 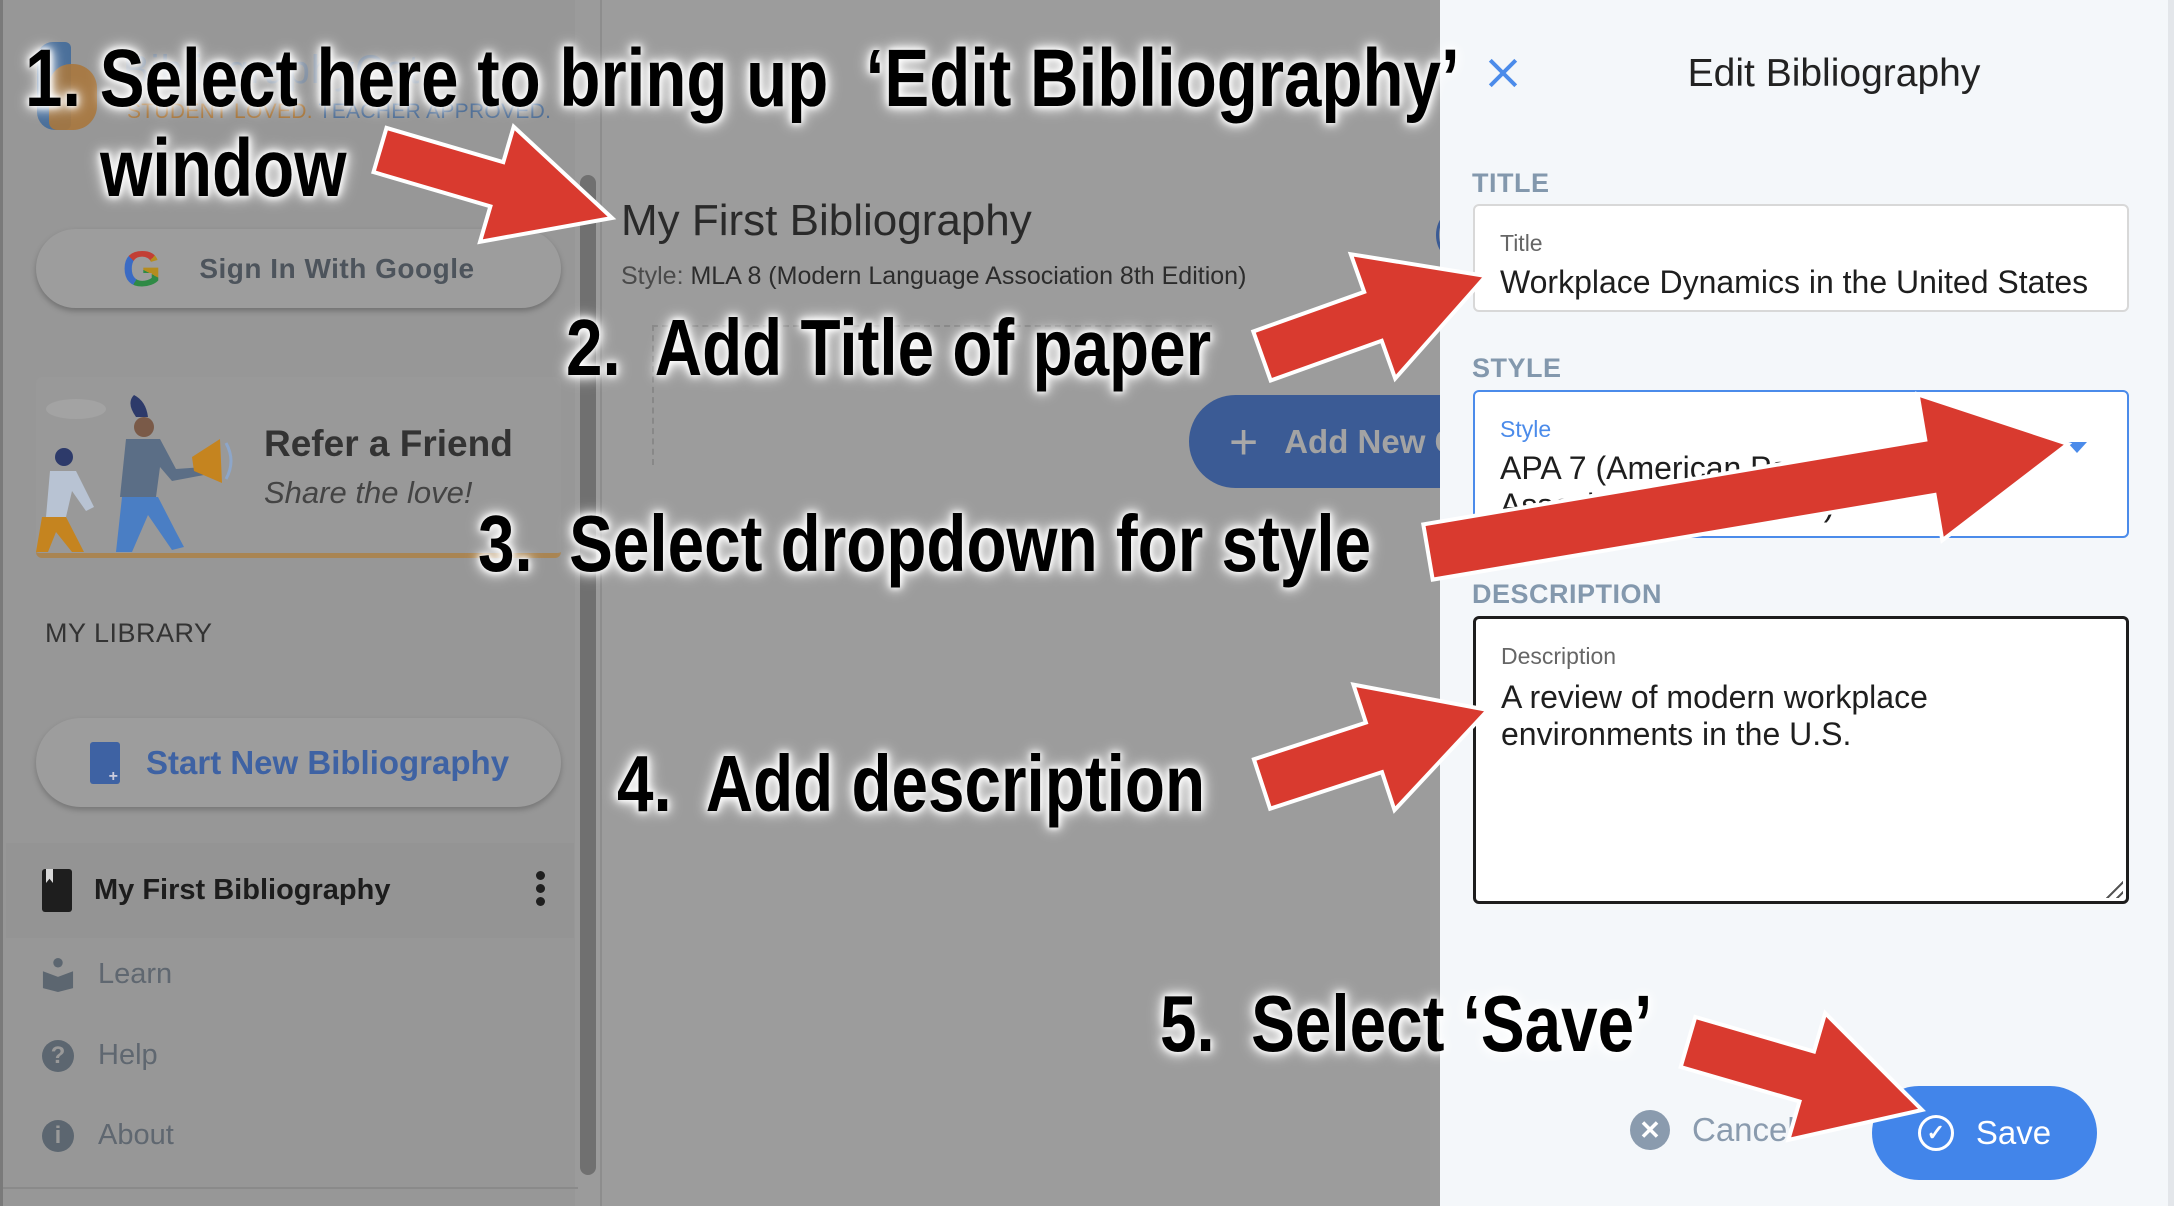 What do you see at coordinates (388, 443) in the screenshot?
I see `refer-title: Refer a Friend` at bounding box center [388, 443].